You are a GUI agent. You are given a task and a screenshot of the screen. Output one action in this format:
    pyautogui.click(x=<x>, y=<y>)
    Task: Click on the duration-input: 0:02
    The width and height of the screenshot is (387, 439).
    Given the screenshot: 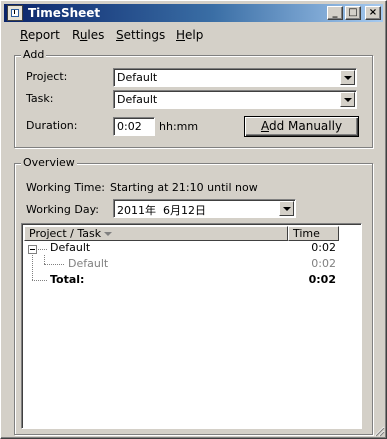 What is the action you would take?
    pyautogui.click(x=134, y=126)
    